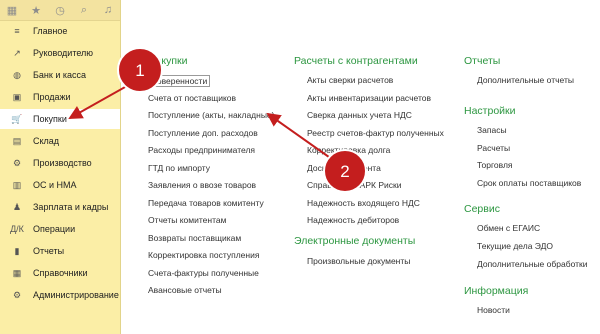  Describe the element at coordinates (344, 168) in the screenshot. I see `link-settlements: Досье контрагента` at that location.